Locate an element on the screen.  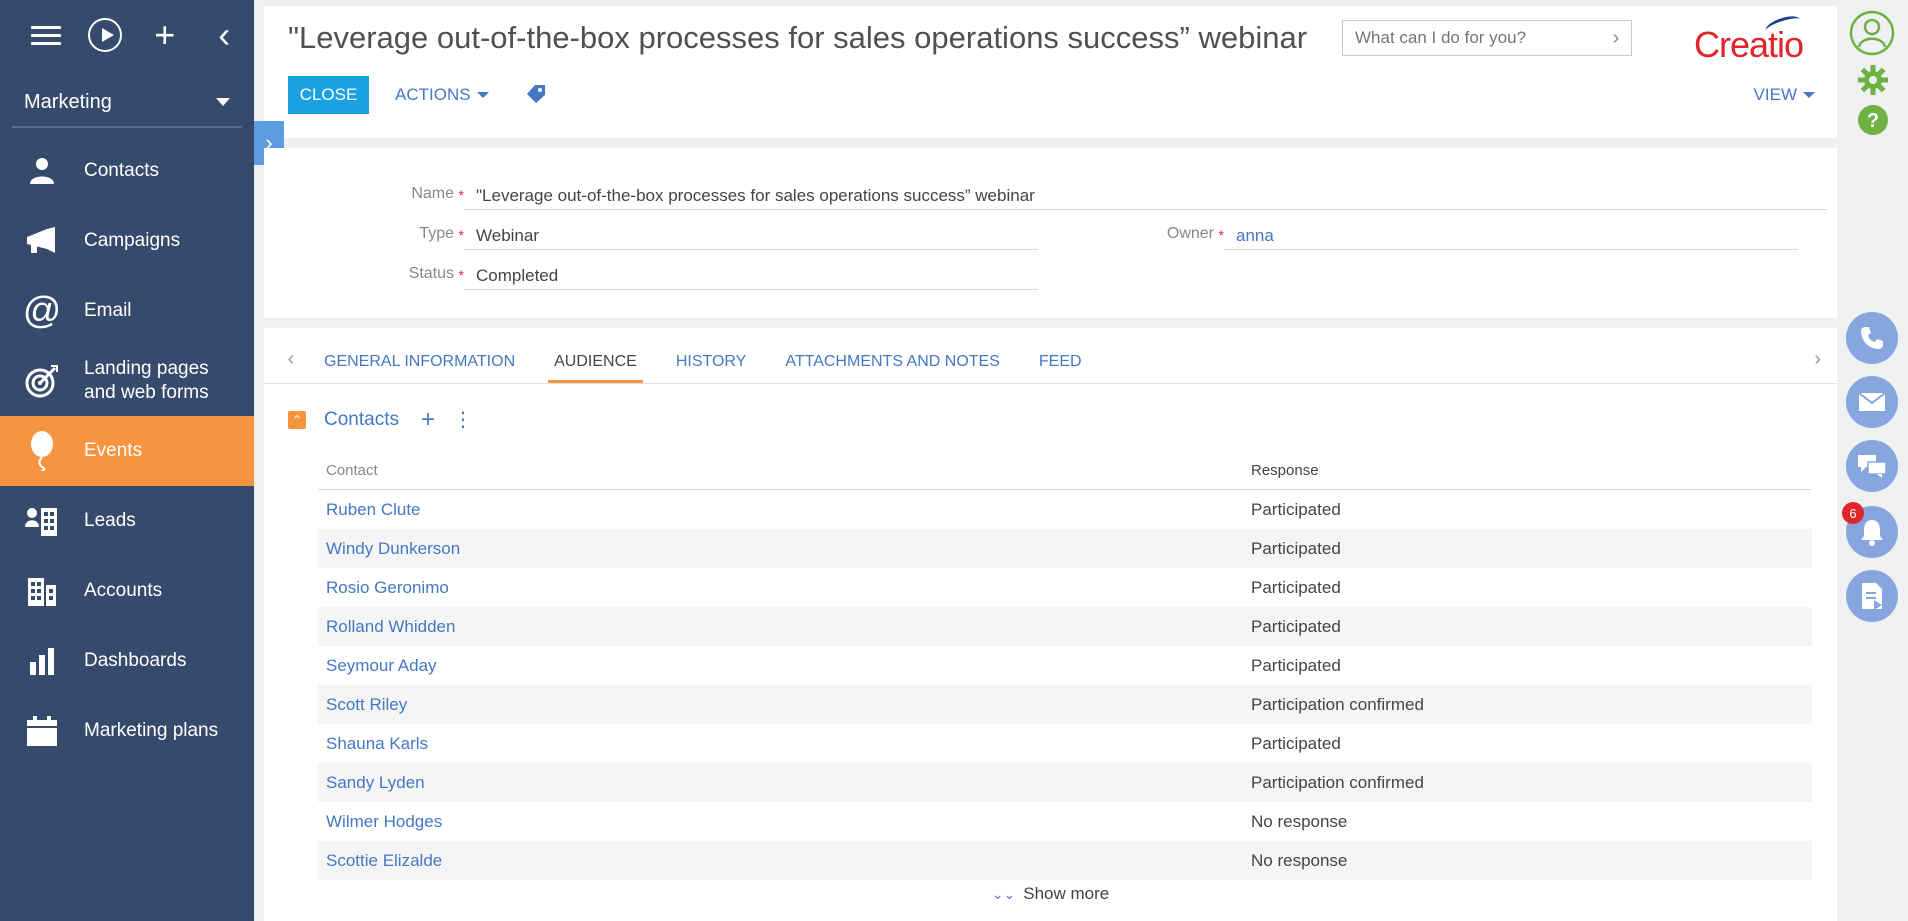
table-row: Seymour Aday Participated is located at coordinates (1065, 665).